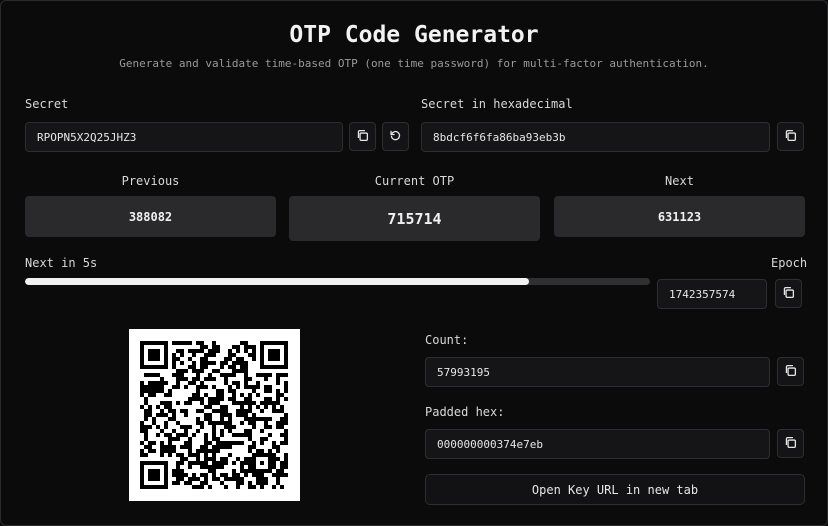  I want to click on copy-epoch-button, so click(788, 293).